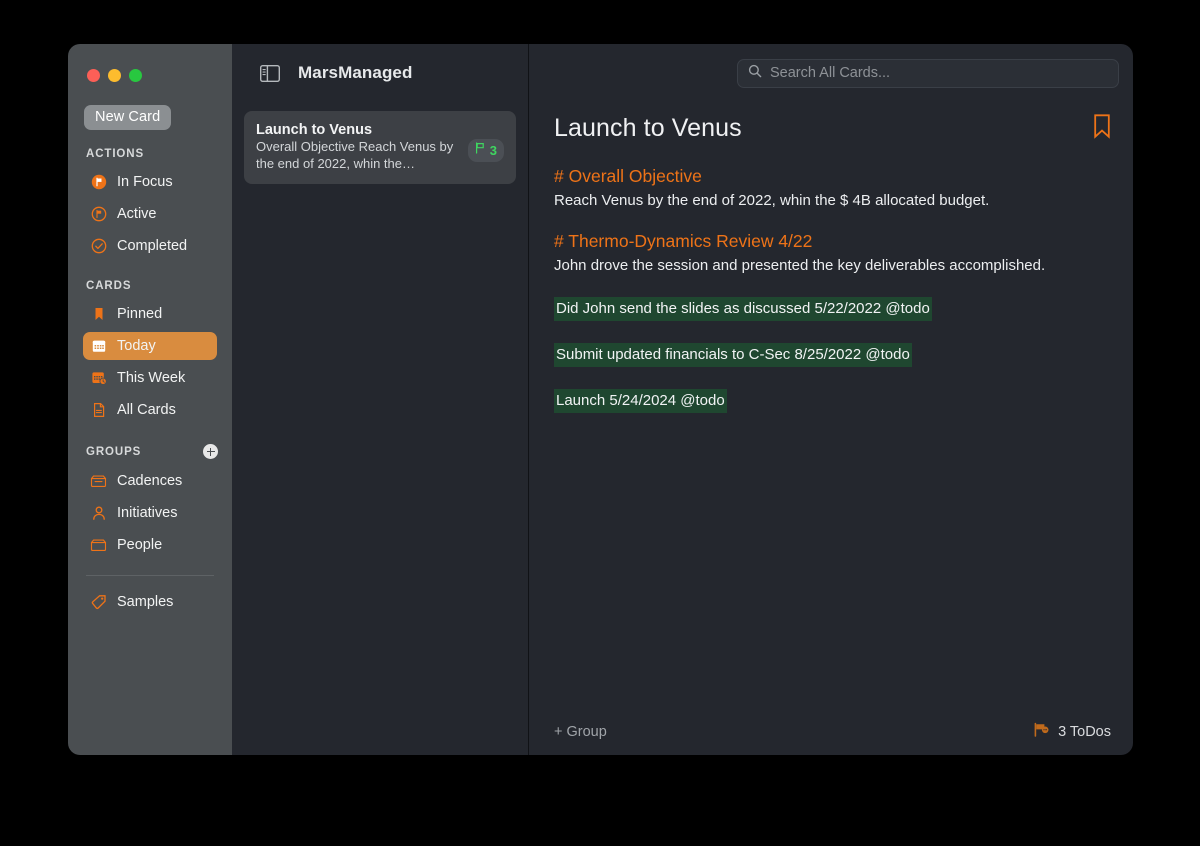 This screenshot has width=1200, height=846. What do you see at coordinates (140, 545) in the screenshot?
I see `sidebar-item-label: People` at bounding box center [140, 545].